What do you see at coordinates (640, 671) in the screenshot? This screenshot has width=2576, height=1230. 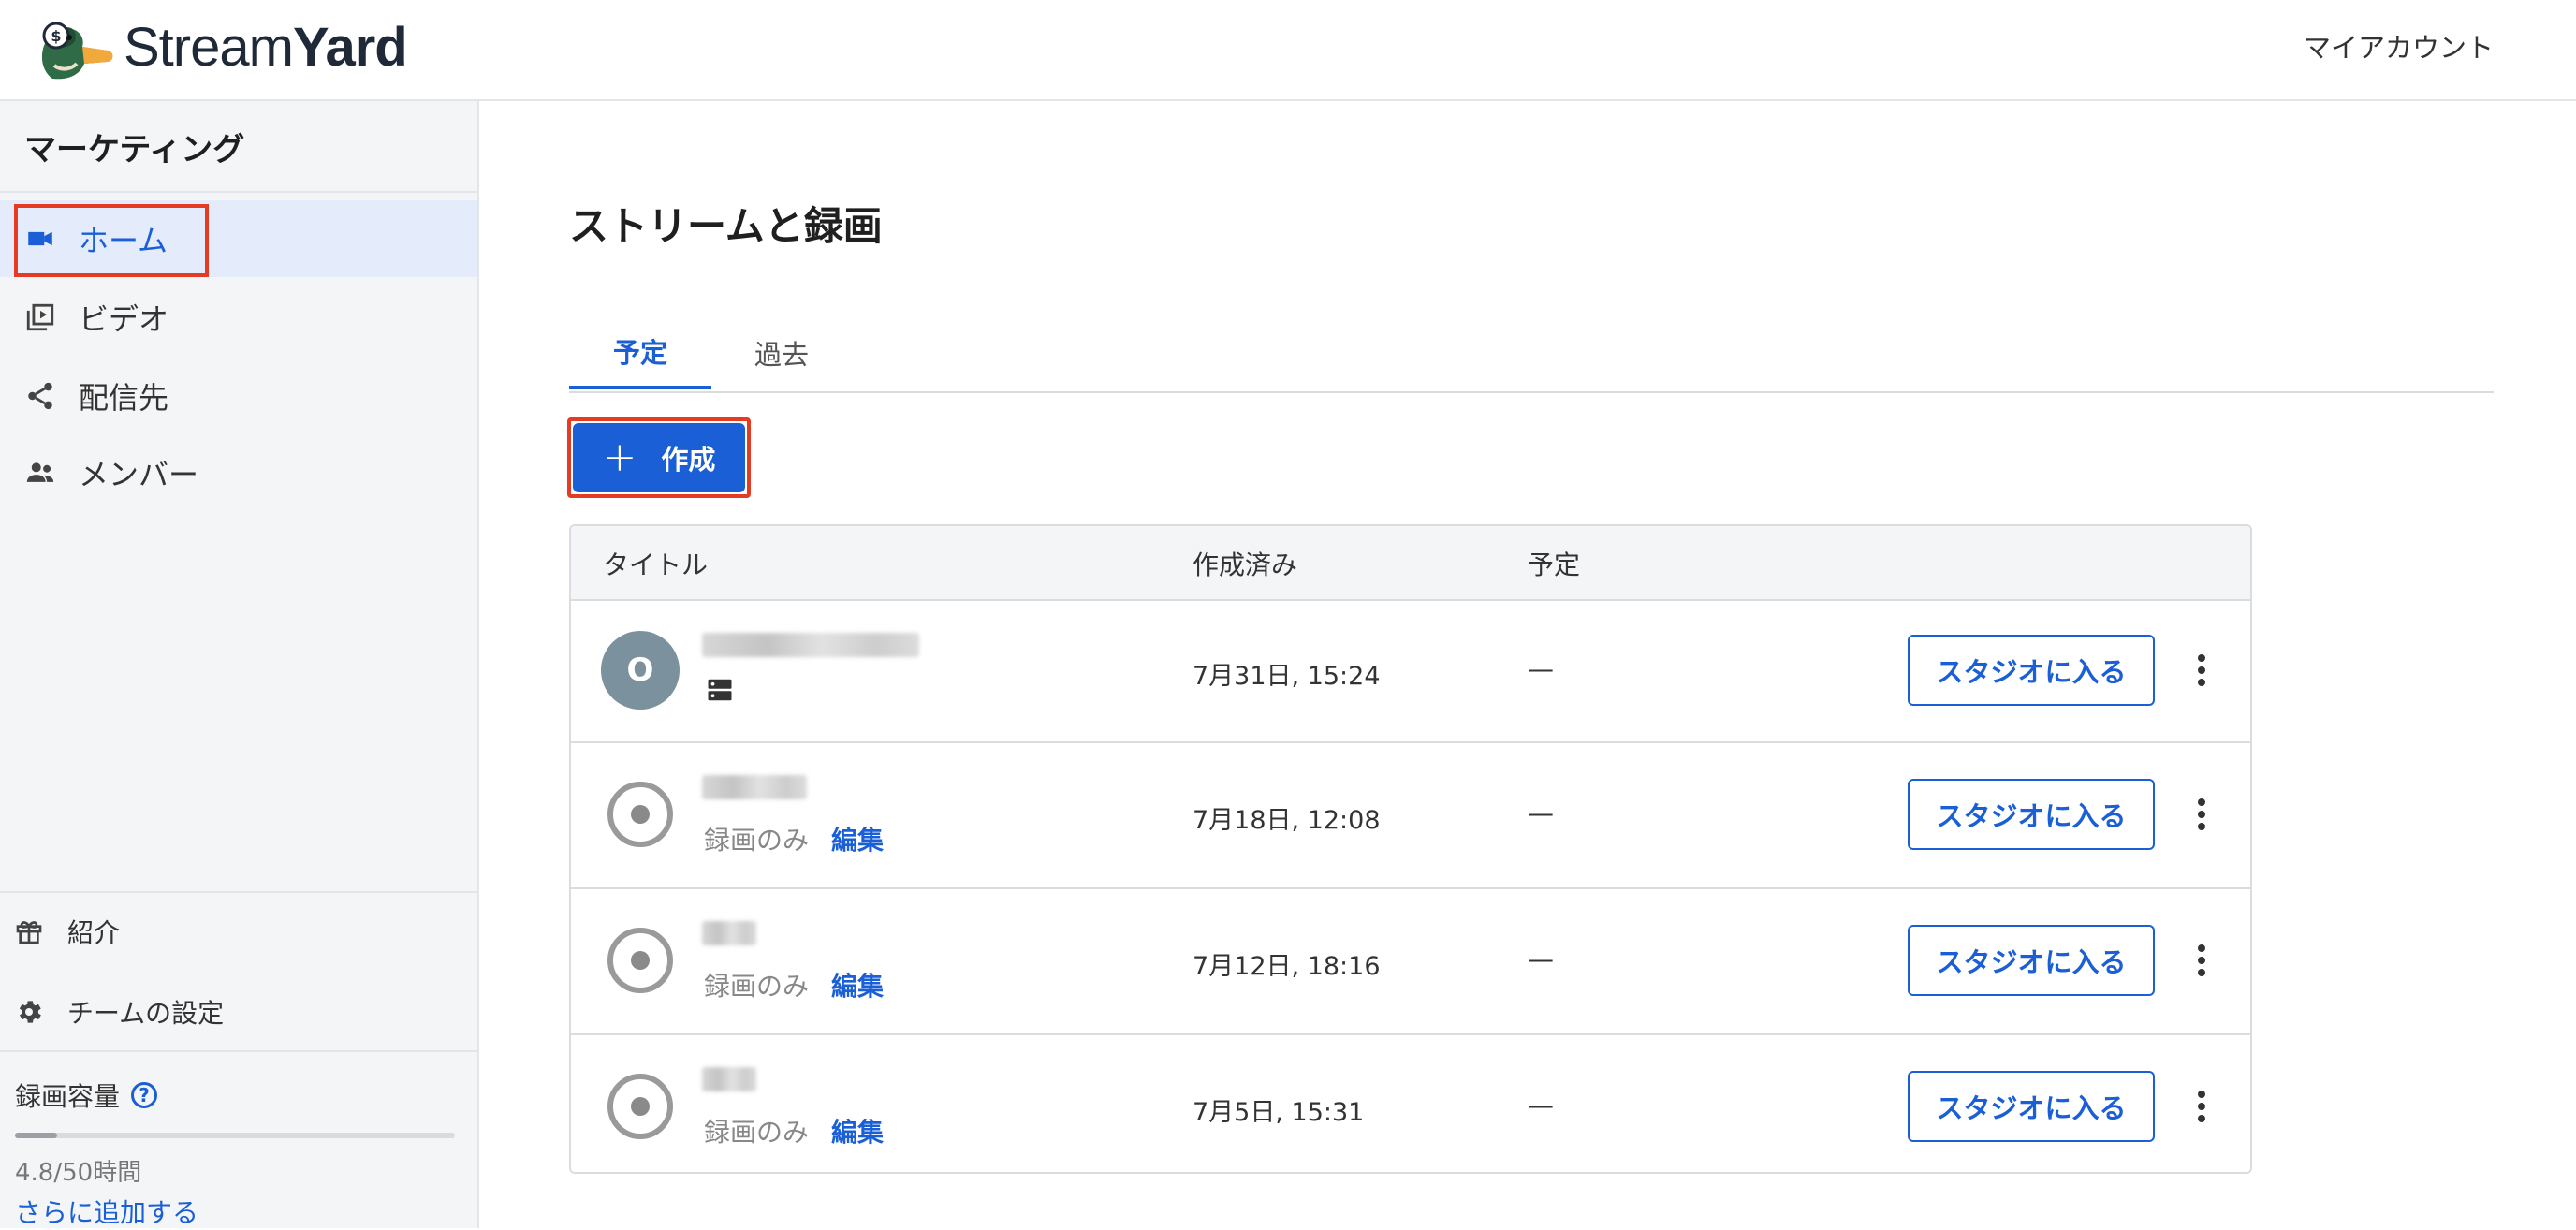 I see `avatar: O` at bounding box center [640, 671].